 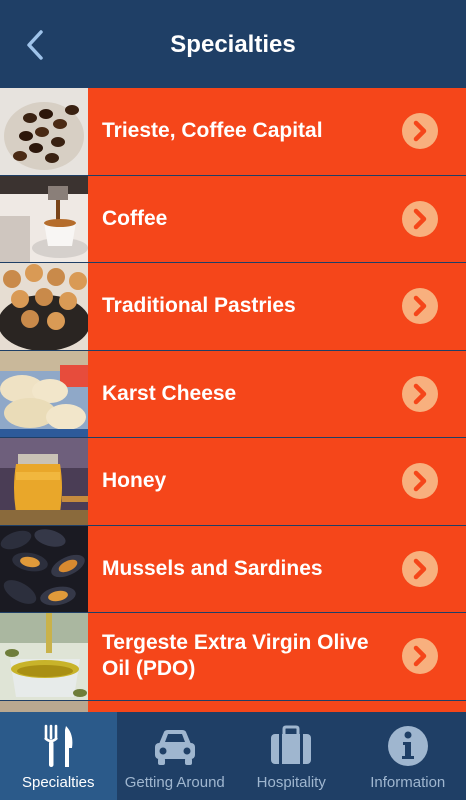 I want to click on tab-label: Specialties, so click(x=58, y=782).